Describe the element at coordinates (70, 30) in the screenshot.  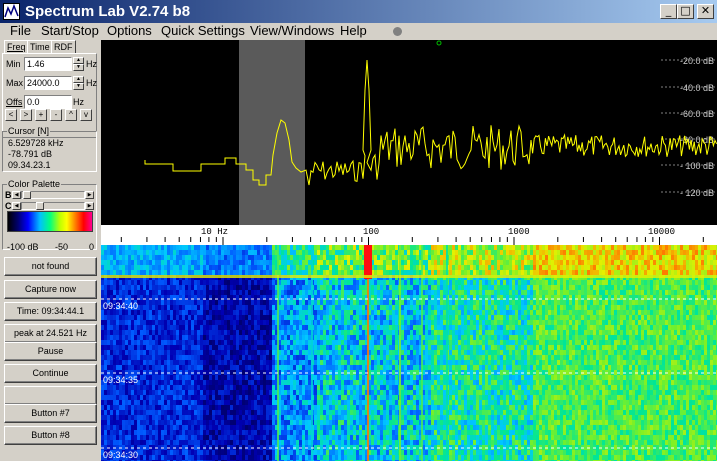
I see `menu-start-stop: Start/Stop` at that location.